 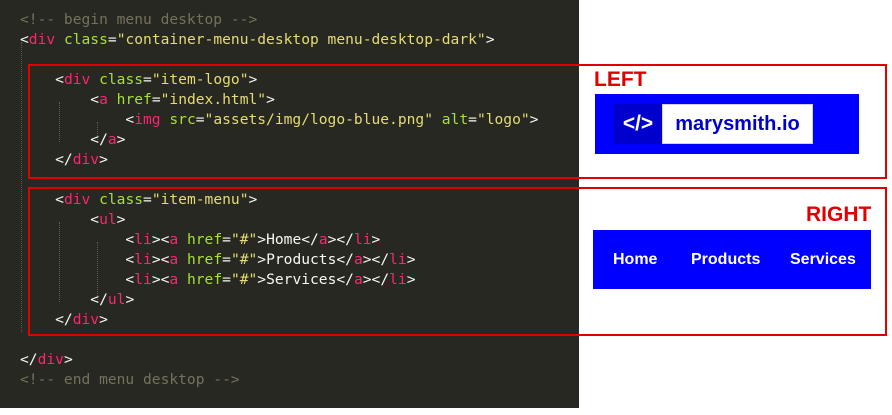 What do you see at coordinates (725, 259) in the screenshot?
I see `menu-item-products: Products` at bounding box center [725, 259].